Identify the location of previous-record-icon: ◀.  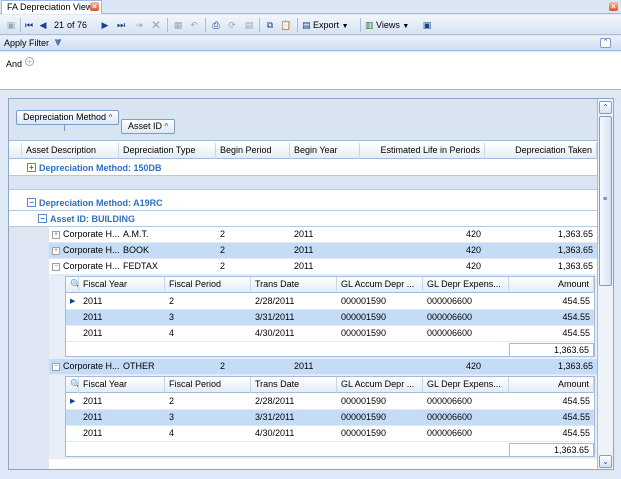
(43, 25).